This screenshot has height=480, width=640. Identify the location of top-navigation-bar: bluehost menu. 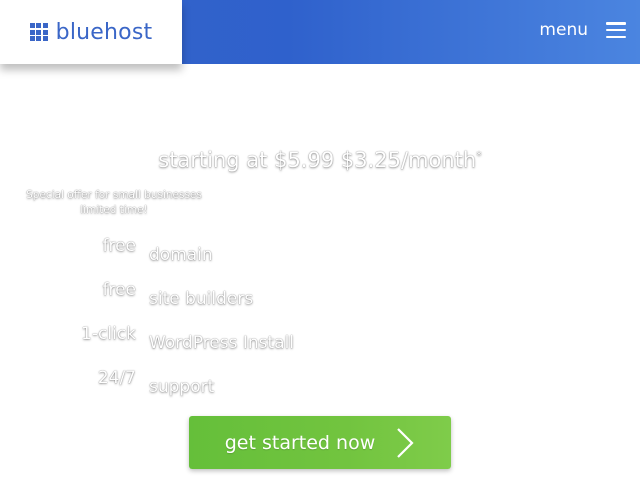
(320, 32).